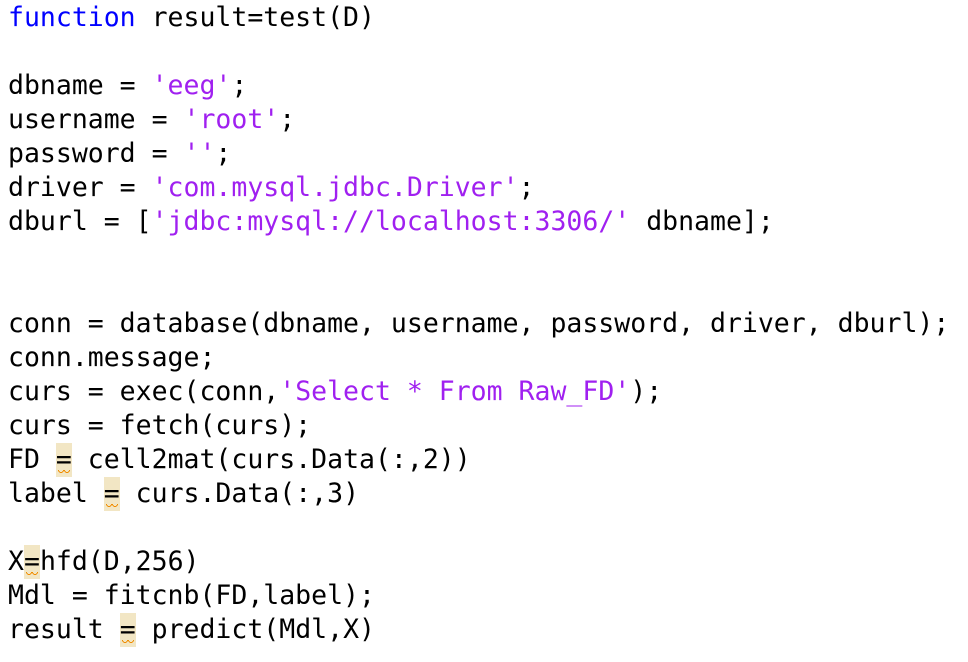 The image size is (968, 662). What do you see at coordinates (56, 493) in the screenshot?
I see `code-text: label` at bounding box center [56, 493].